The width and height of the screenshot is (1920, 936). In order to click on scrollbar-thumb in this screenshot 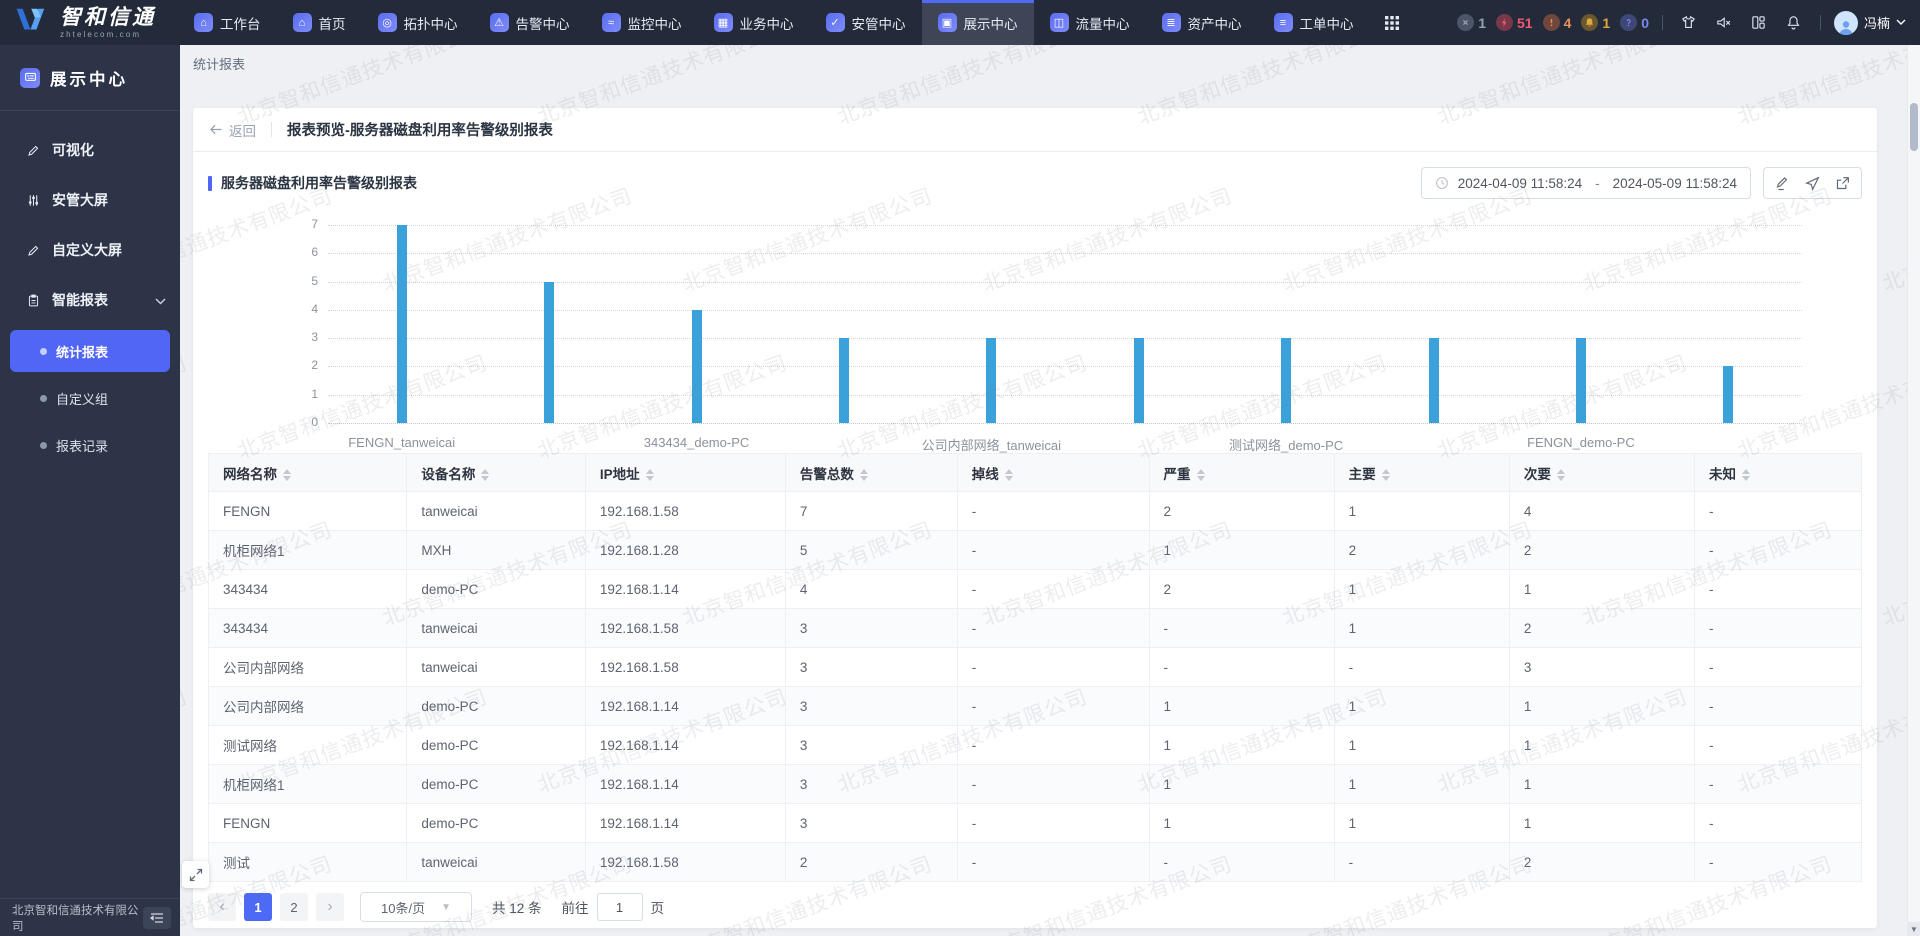, I will do `click(1914, 127)`.